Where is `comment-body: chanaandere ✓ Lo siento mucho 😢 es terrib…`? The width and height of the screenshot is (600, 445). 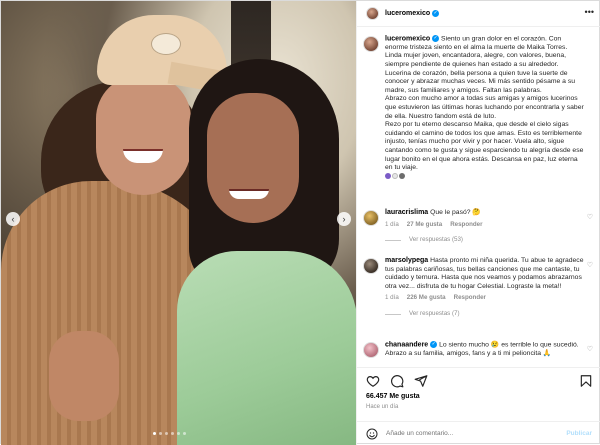 comment-body: chanaandere ✓ Lo siento mucho 😢 es terrib… is located at coordinates (485, 349).